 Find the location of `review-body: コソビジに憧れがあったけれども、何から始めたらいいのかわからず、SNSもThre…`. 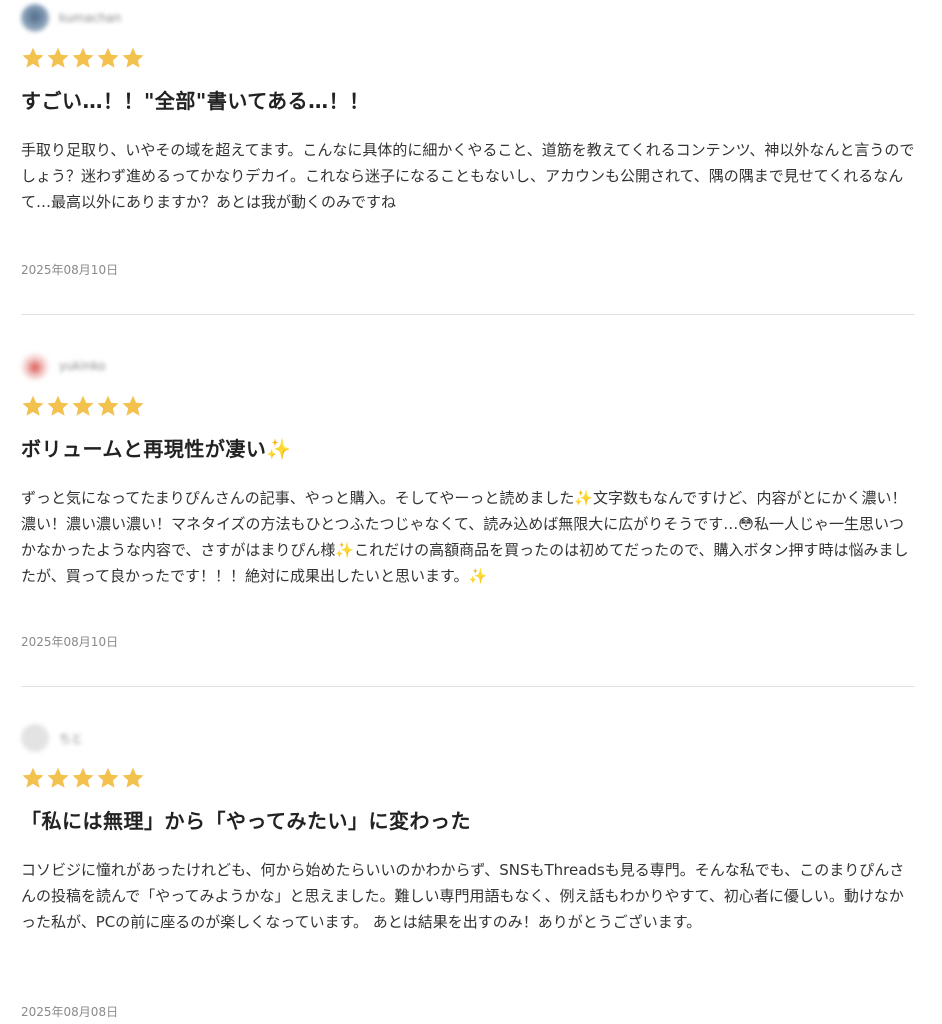

review-body: コソビジに憧れがあったけれども、何から始めたらいいのかわからず、SNSもThre… is located at coordinates (463, 896).